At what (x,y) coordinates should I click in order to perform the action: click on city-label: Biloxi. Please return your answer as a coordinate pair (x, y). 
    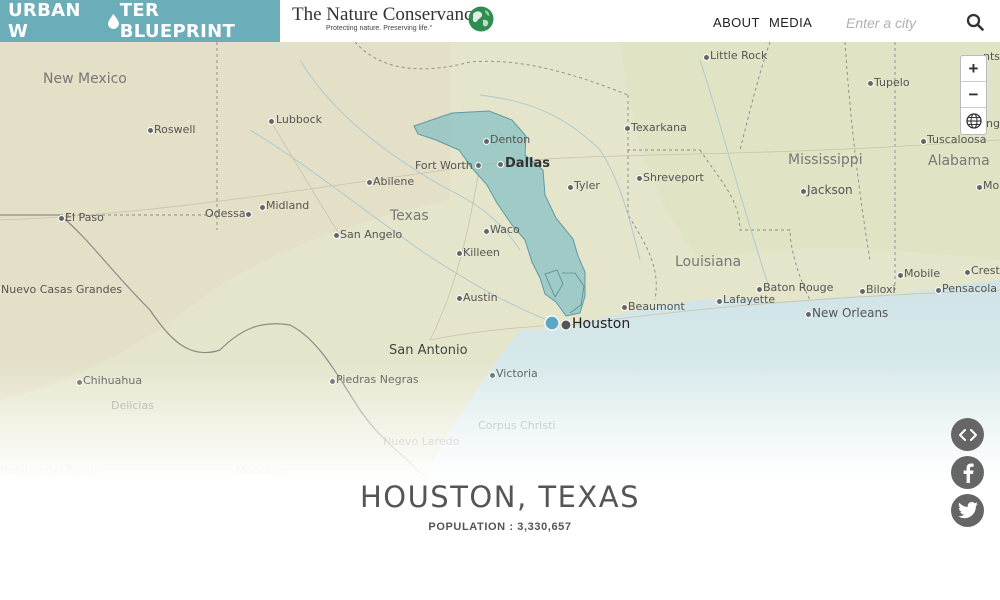
    Looking at the image, I should click on (881, 289).